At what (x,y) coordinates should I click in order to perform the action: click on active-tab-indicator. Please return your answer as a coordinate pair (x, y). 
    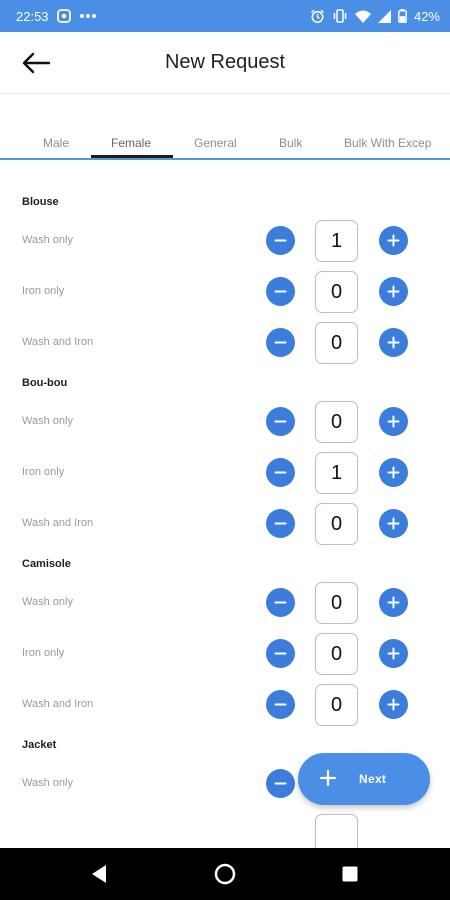
    Looking at the image, I should click on (132, 156).